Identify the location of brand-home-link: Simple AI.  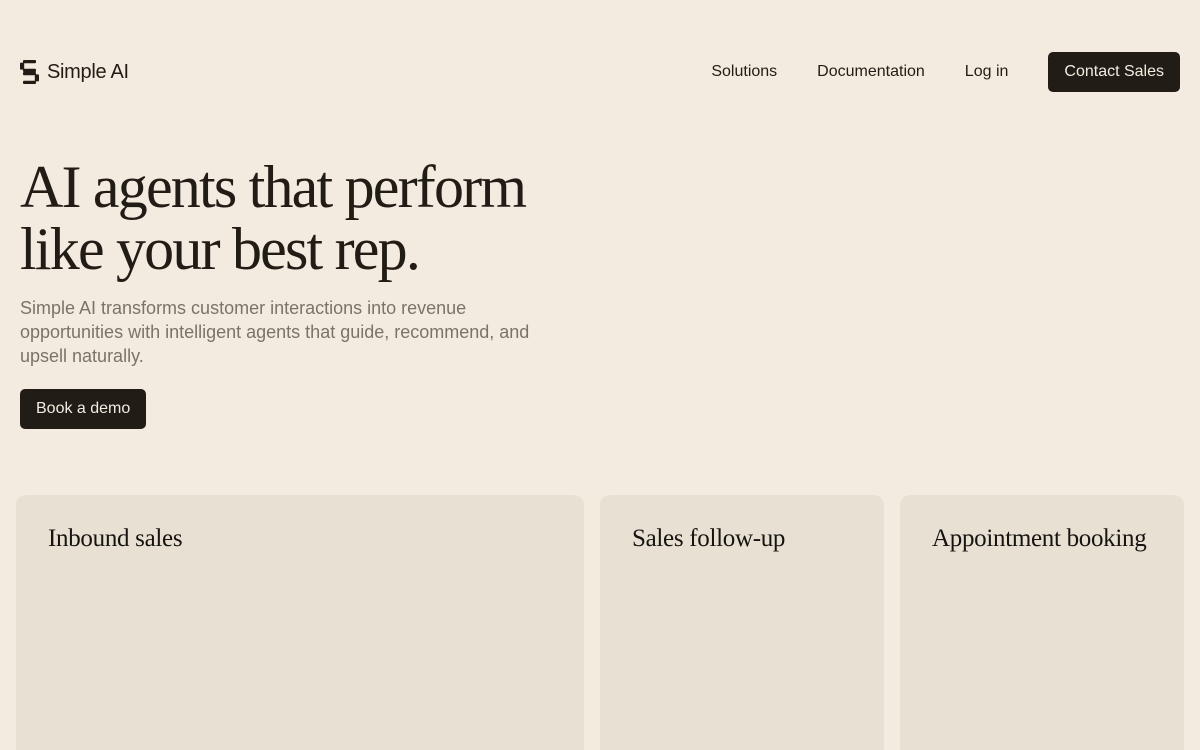
(74, 72).